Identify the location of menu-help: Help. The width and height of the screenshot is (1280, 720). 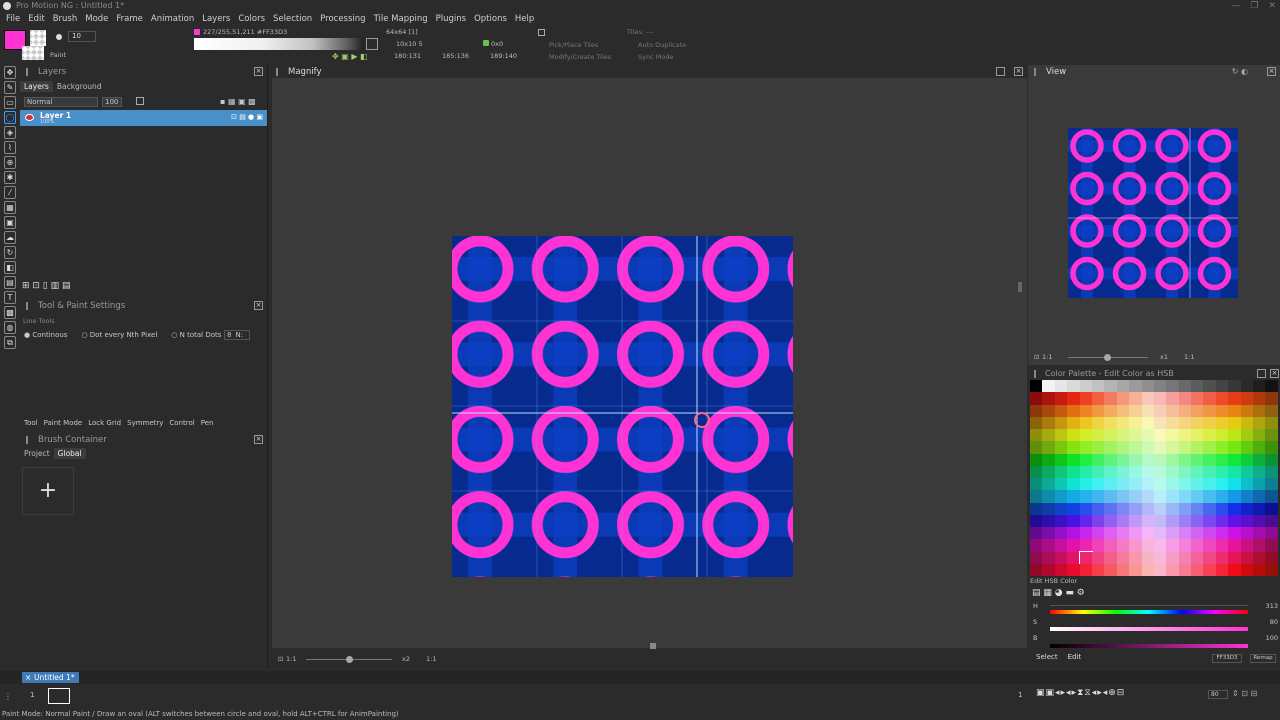
(524, 19).